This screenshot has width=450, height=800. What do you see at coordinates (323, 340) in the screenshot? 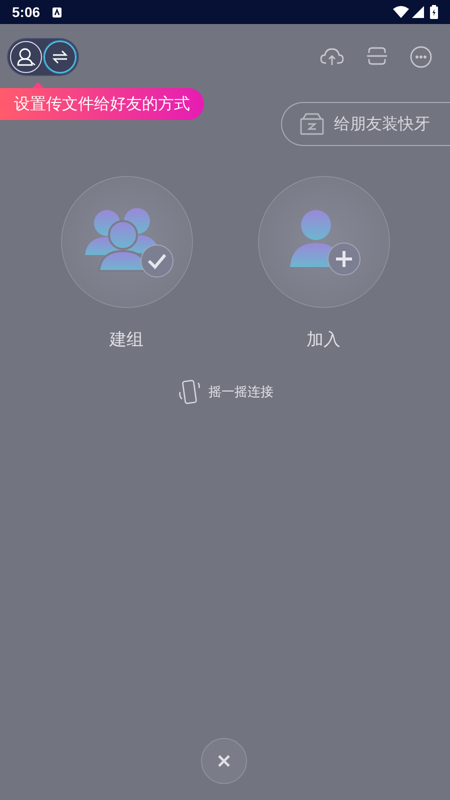
I see `action-label: 加入` at bounding box center [323, 340].